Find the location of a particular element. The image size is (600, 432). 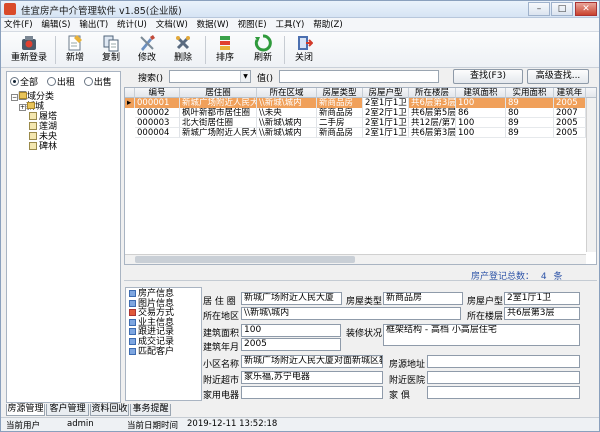

decor-field: 框架结构 - 高档 小高层住宅 is located at coordinates (481, 335).